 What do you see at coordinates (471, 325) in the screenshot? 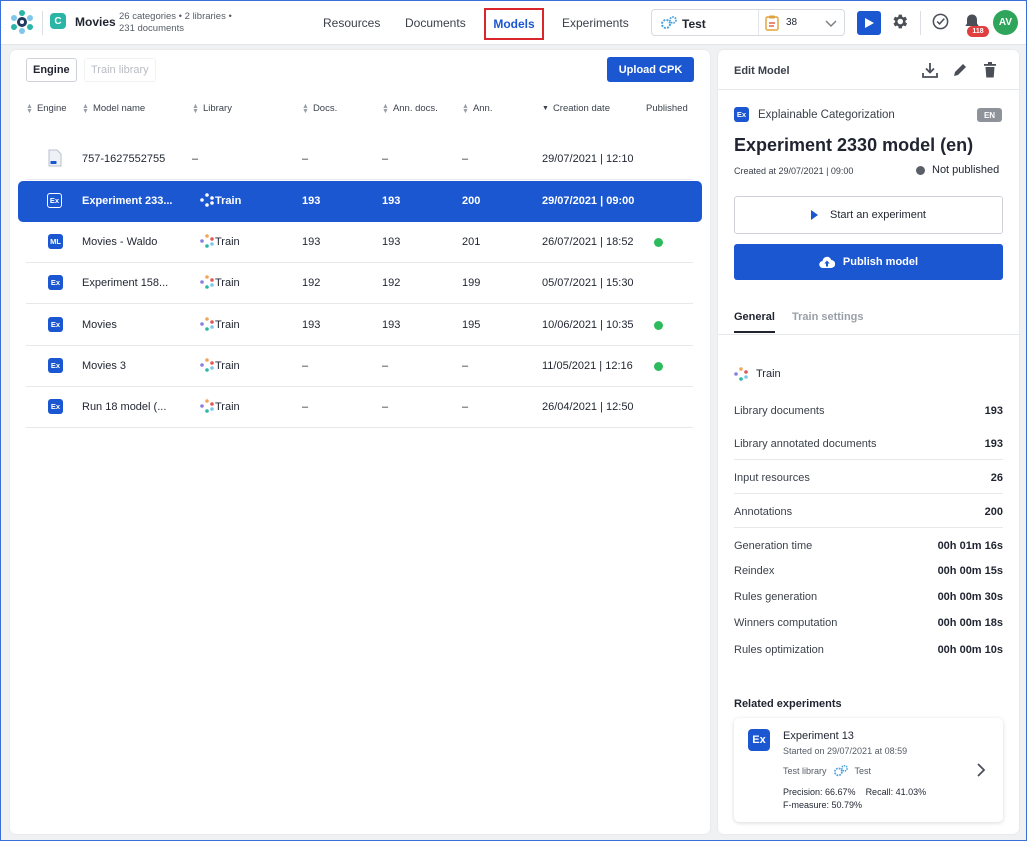
I see `ann-count: 195` at bounding box center [471, 325].